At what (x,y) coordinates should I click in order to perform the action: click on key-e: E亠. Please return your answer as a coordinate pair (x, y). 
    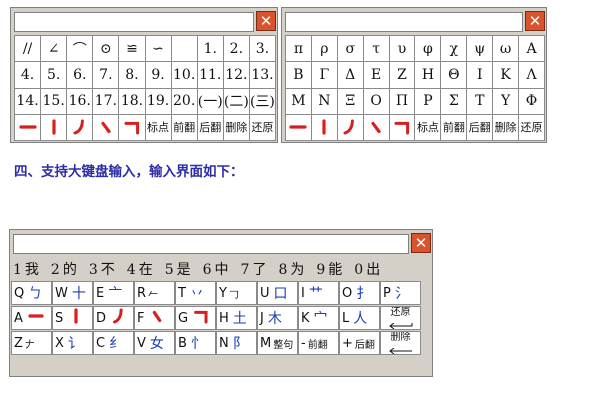
    Looking at the image, I should click on (113, 293).